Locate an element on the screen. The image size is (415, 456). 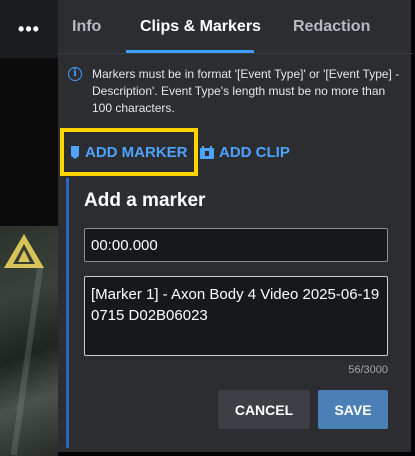
add-clip-button: ADD CLIP is located at coordinates (245, 152).